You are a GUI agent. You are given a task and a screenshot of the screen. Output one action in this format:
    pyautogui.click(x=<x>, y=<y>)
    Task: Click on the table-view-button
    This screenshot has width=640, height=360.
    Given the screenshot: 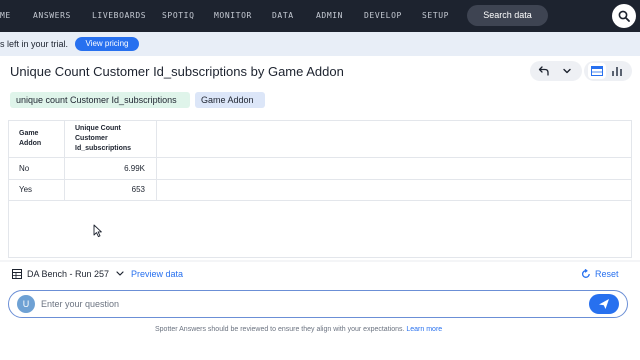 What is the action you would take?
    pyautogui.click(x=597, y=71)
    